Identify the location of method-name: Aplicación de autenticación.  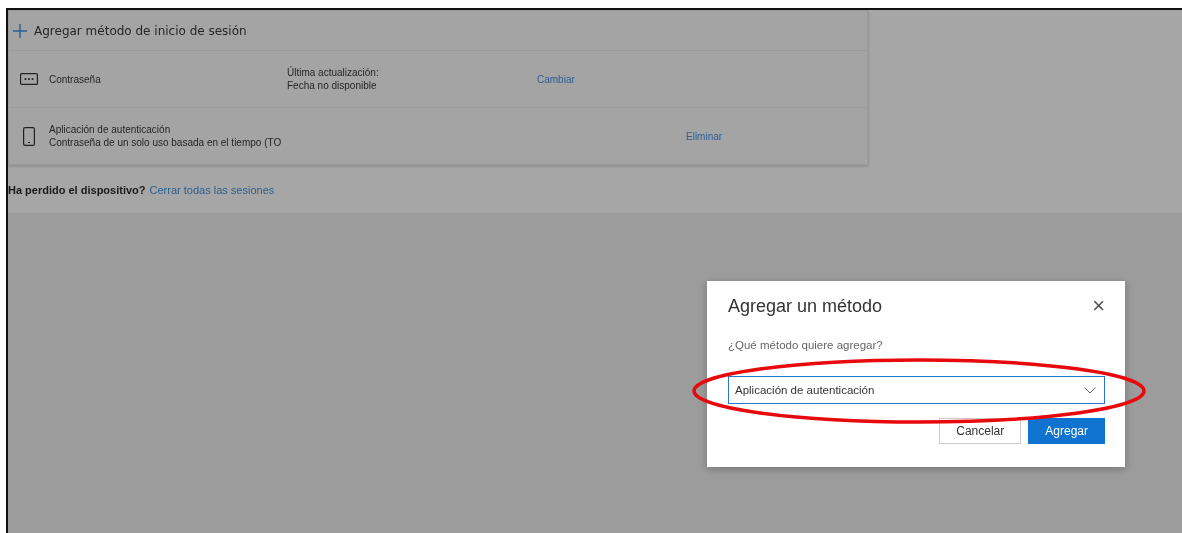
(110, 129).